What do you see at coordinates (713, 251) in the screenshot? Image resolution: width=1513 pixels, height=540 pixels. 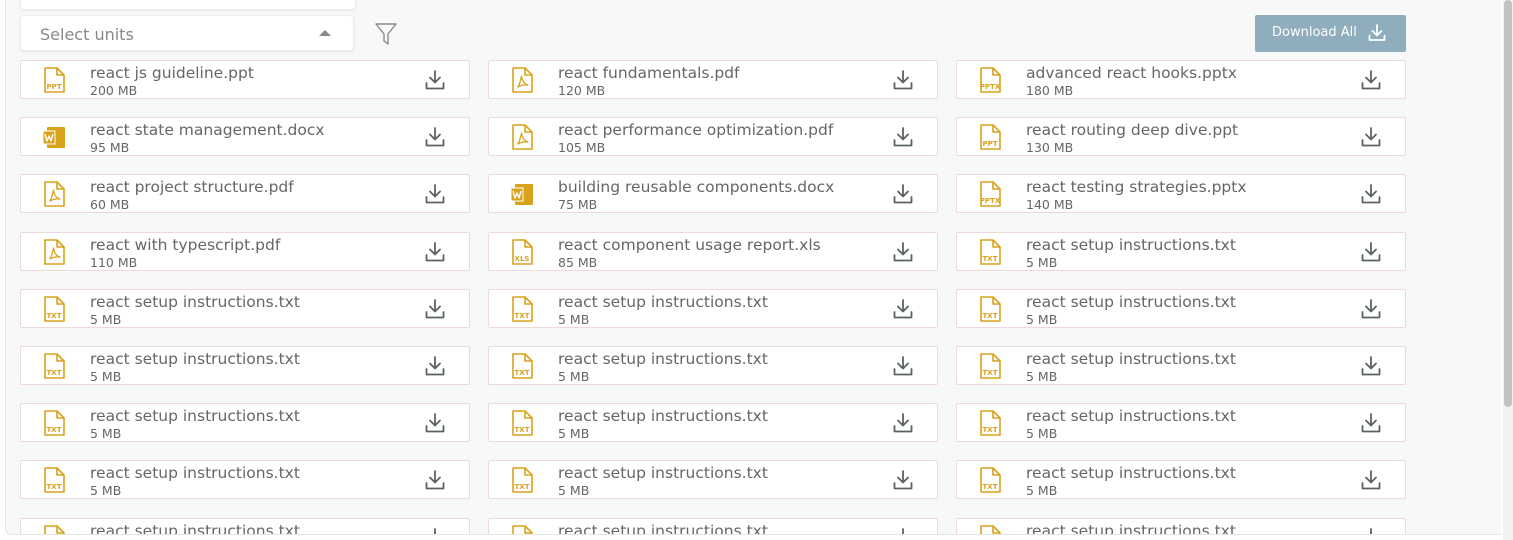 I see `file-card: xls react component usage report.xls 85 MB` at bounding box center [713, 251].